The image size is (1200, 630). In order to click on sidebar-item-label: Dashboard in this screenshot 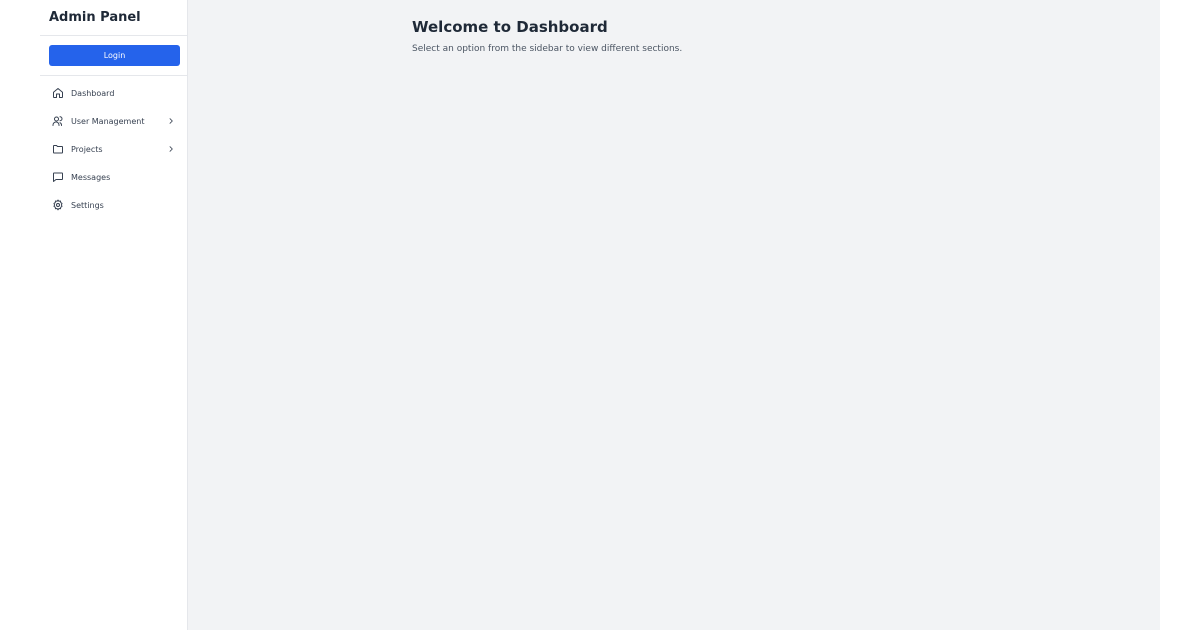, I will do `click(93, 93)`.